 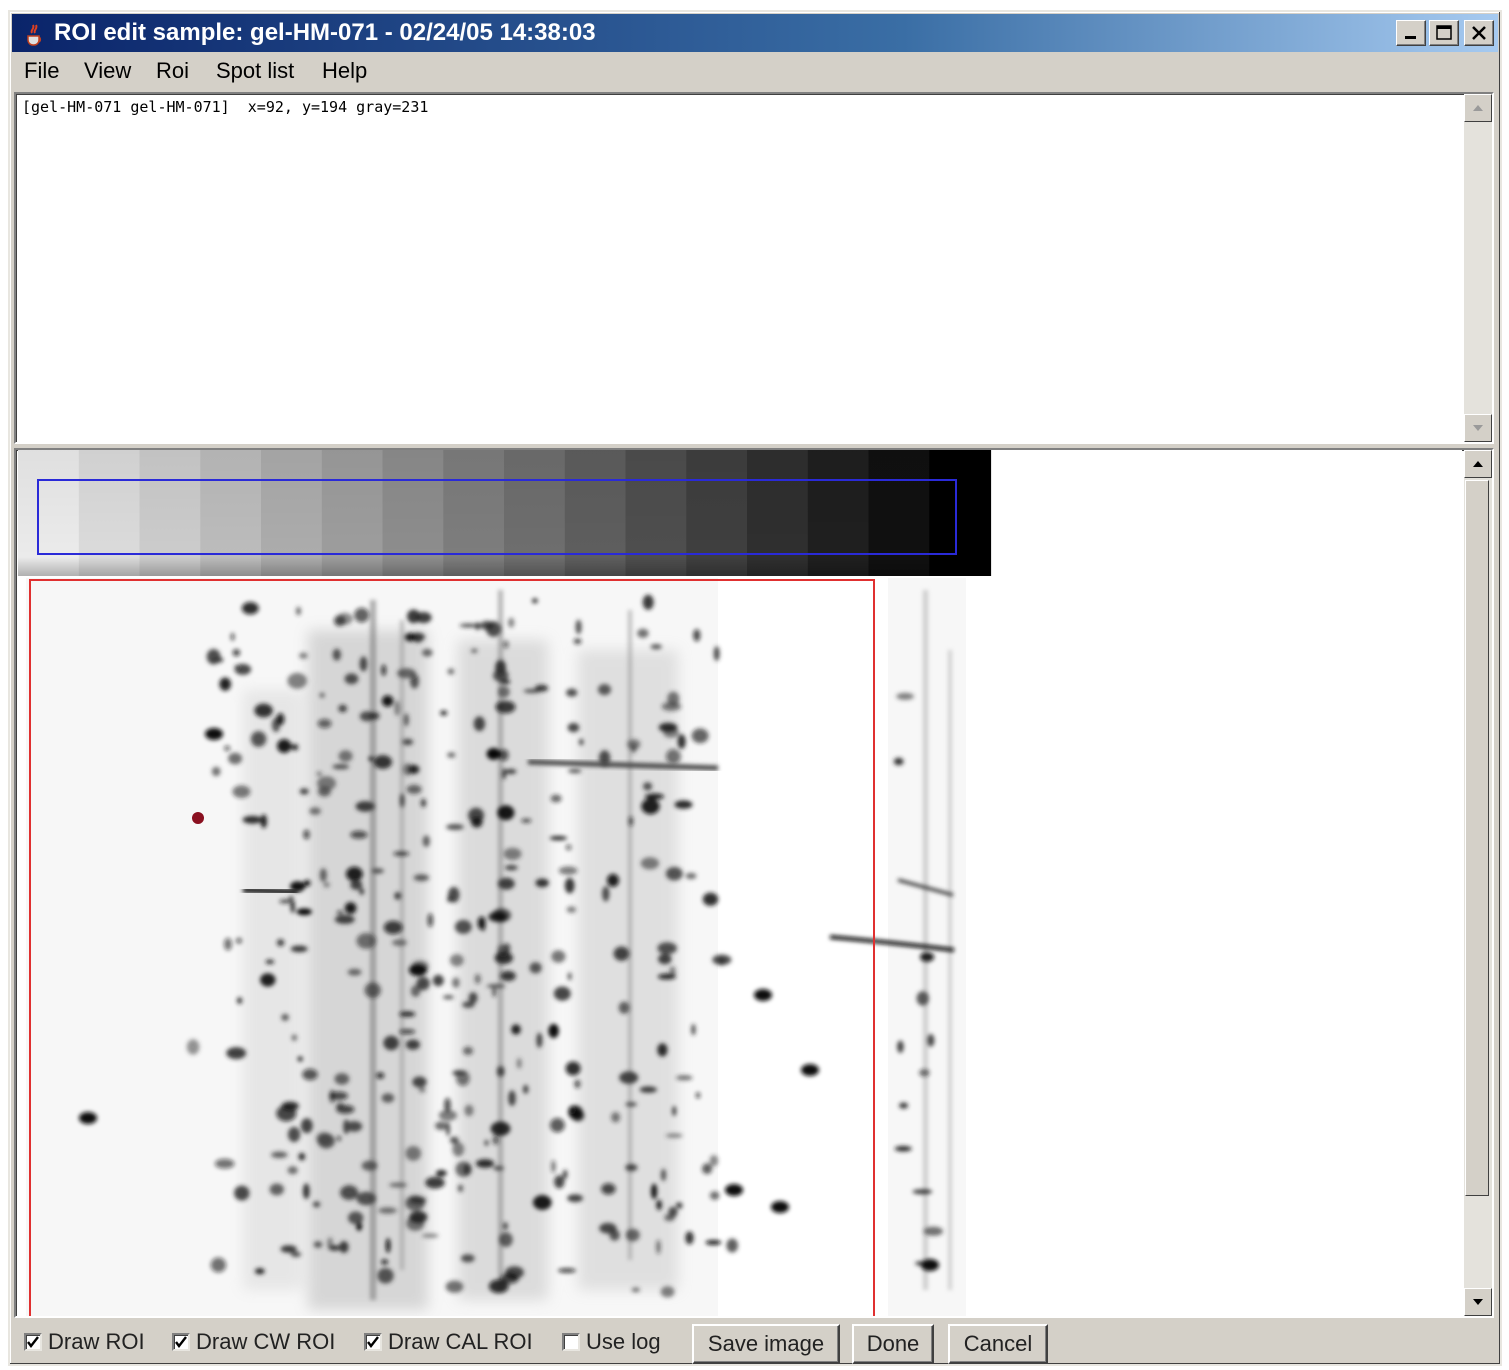 What do you see at coordinates (766, 1344) in the screenshot?
I see `save-image-button: Save image` at bounding box center [766, 1344].